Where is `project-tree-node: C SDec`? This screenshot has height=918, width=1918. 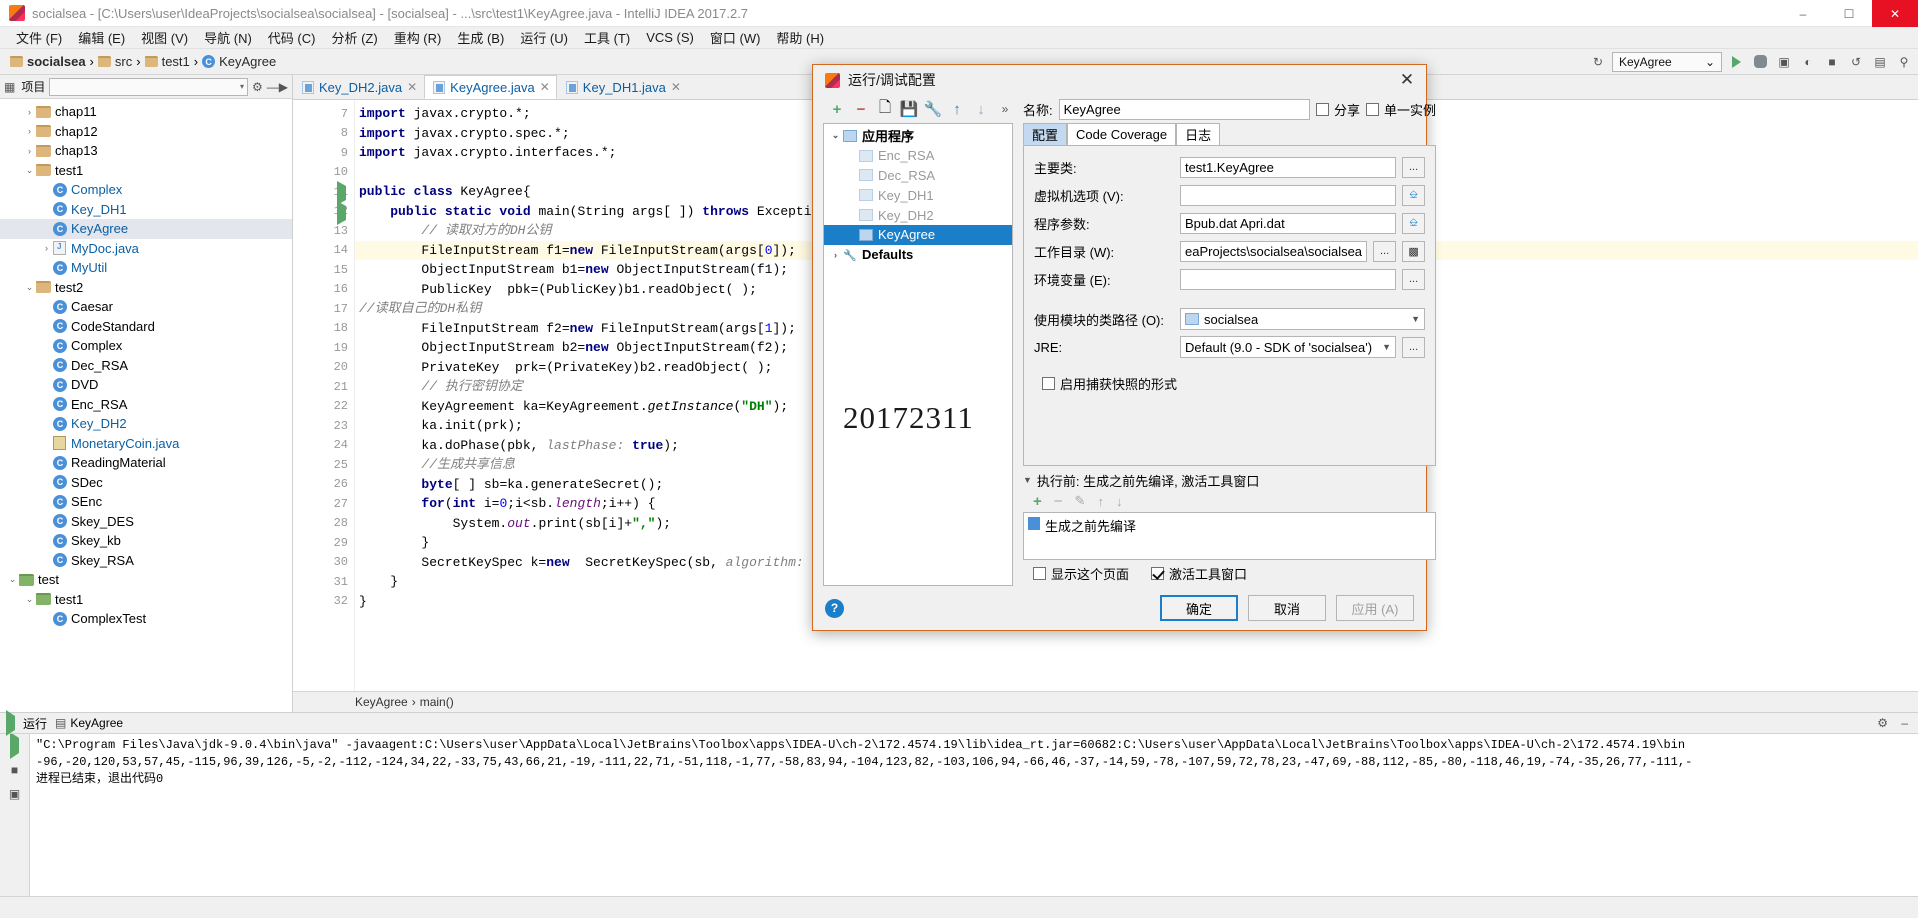 project-tree-node: C SDec is located at coordinates (146, 483).